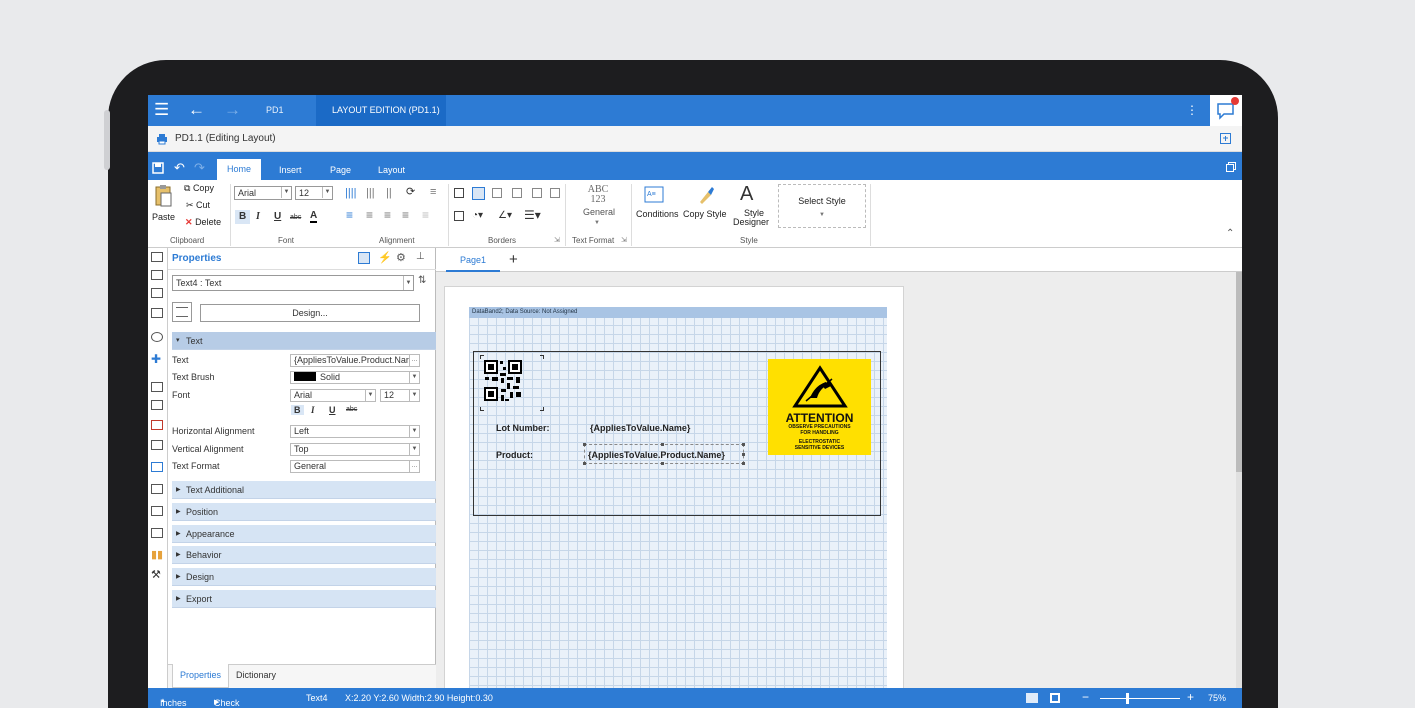  I want to click on selected-text4-frame, so click(664, 454).